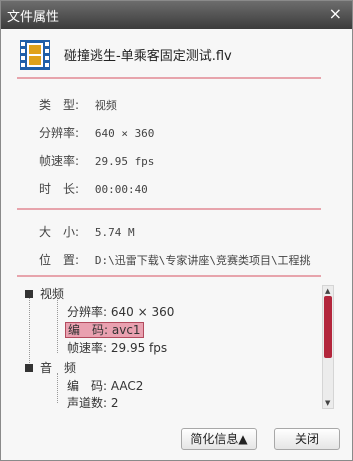 The height and width of the screenshot is (461, 353). Describe the element at coordinates (335, 13) in the screenshot. I see `close-icon: ×` at that location.